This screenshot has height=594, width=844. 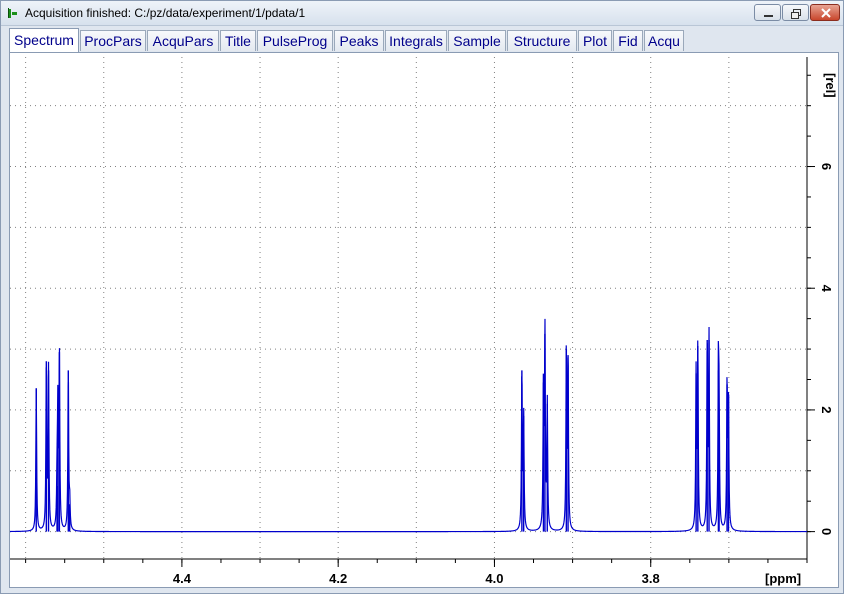 What do you see at coordinates (477, 40) in the screenshot?
I see `tab-sample: Sample` at bounding box center [477, 40].